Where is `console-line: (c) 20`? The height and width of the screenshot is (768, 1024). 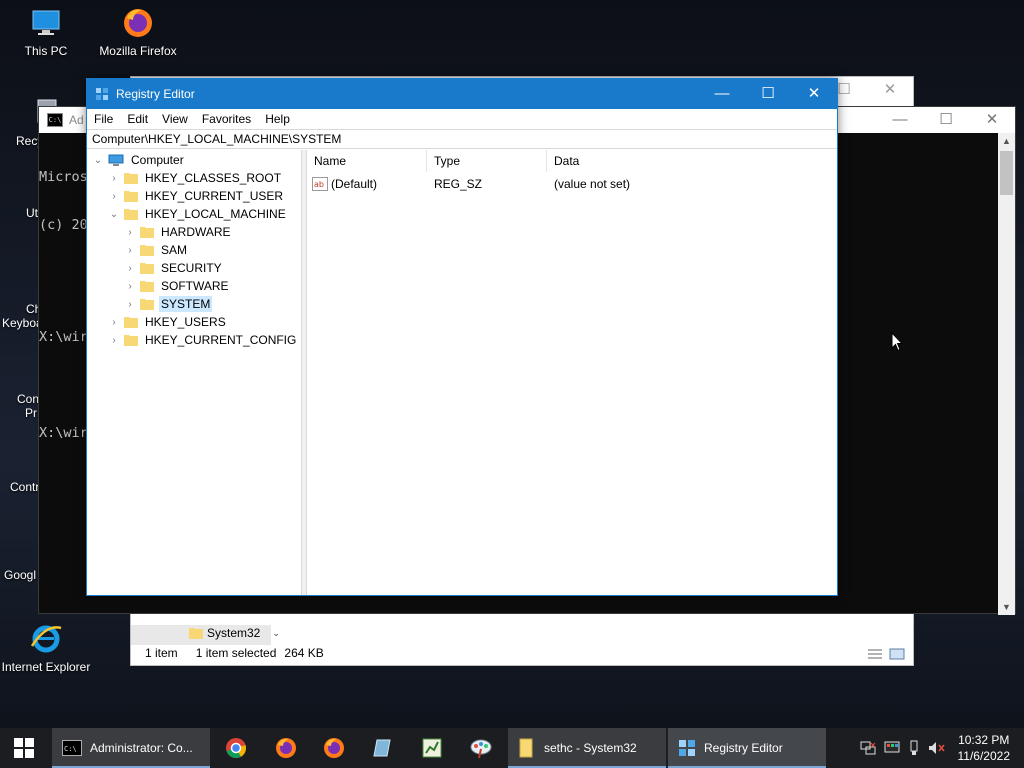 console-line: (c) 20 is located at coordinates (63, 225).